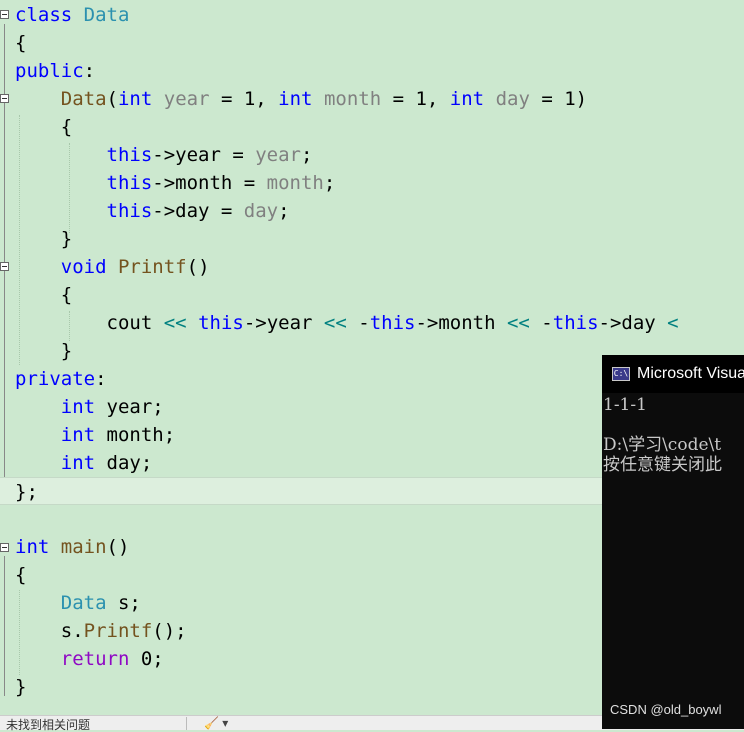 The image size is (744, 732). I want to click on code-line: void Printf(), so click(135, 267).